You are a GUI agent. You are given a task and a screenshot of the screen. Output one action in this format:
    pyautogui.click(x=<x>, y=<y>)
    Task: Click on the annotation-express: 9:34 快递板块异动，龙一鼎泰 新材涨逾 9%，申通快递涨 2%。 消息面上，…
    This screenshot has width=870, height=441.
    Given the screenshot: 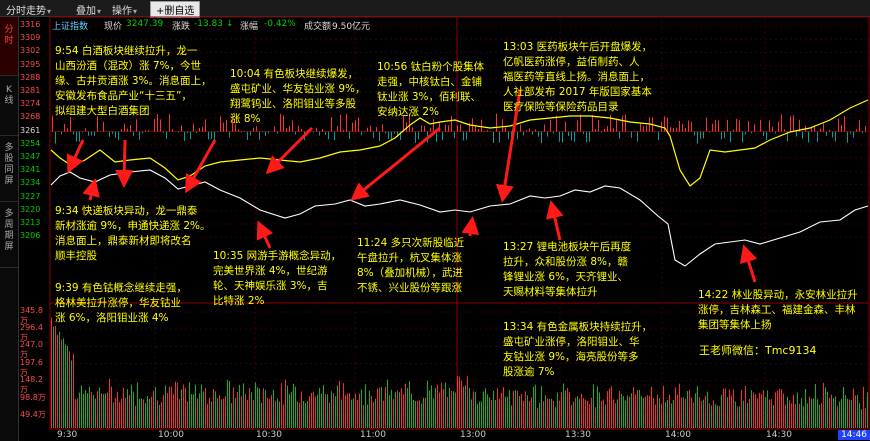 What is the action you would take?
    pyautogui.click(x=133, y=233)
    